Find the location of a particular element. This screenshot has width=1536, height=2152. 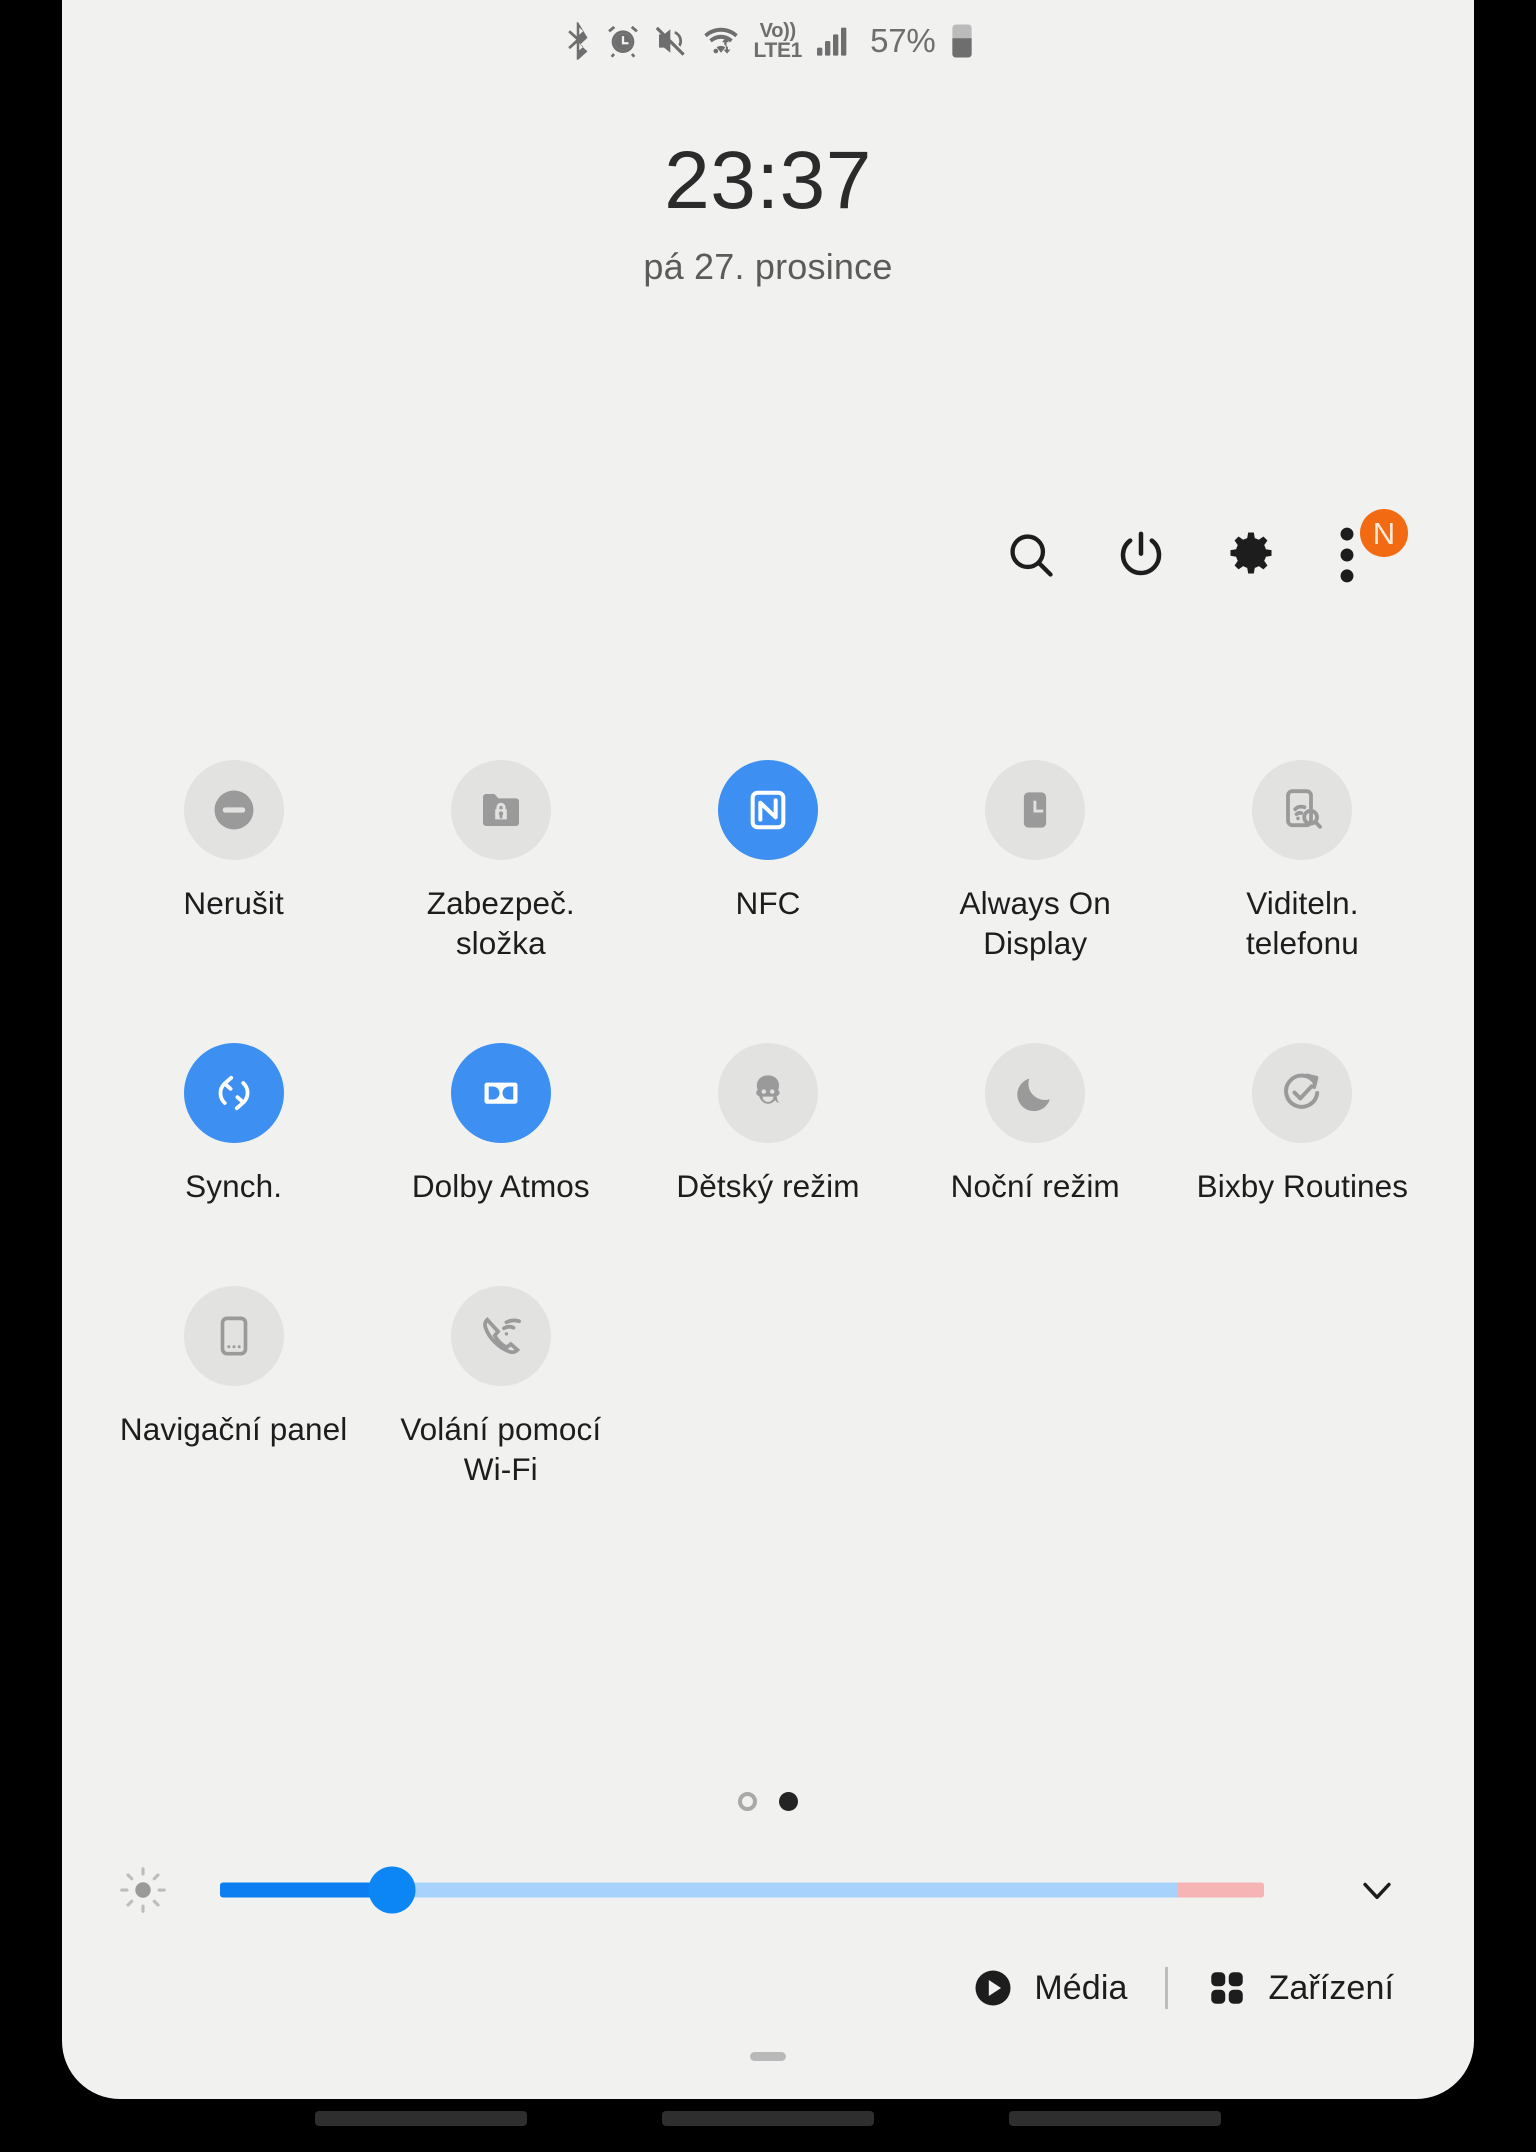

settings-button is located at coordinates (1251, 555).